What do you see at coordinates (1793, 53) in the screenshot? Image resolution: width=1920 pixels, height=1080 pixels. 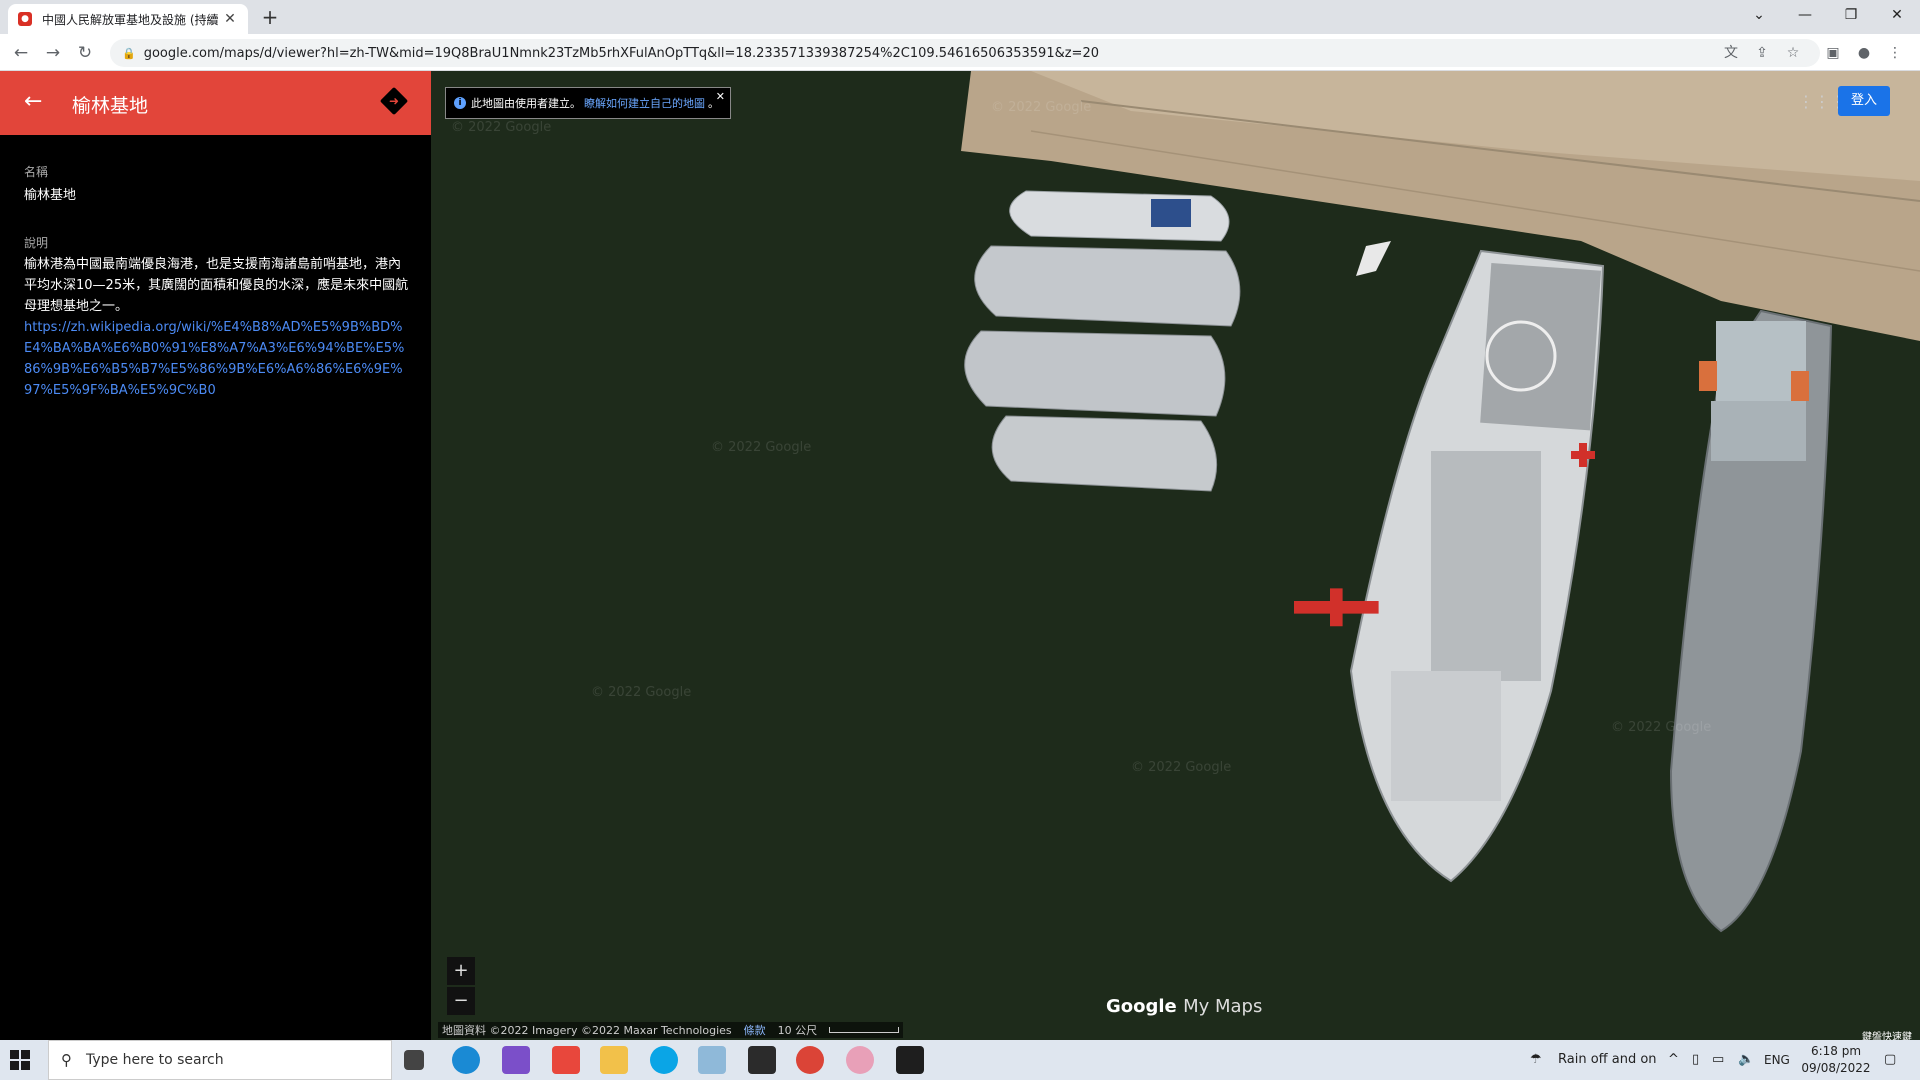 I see `bookmark-star-icon: ☆` at bounding box center [1793, 53].